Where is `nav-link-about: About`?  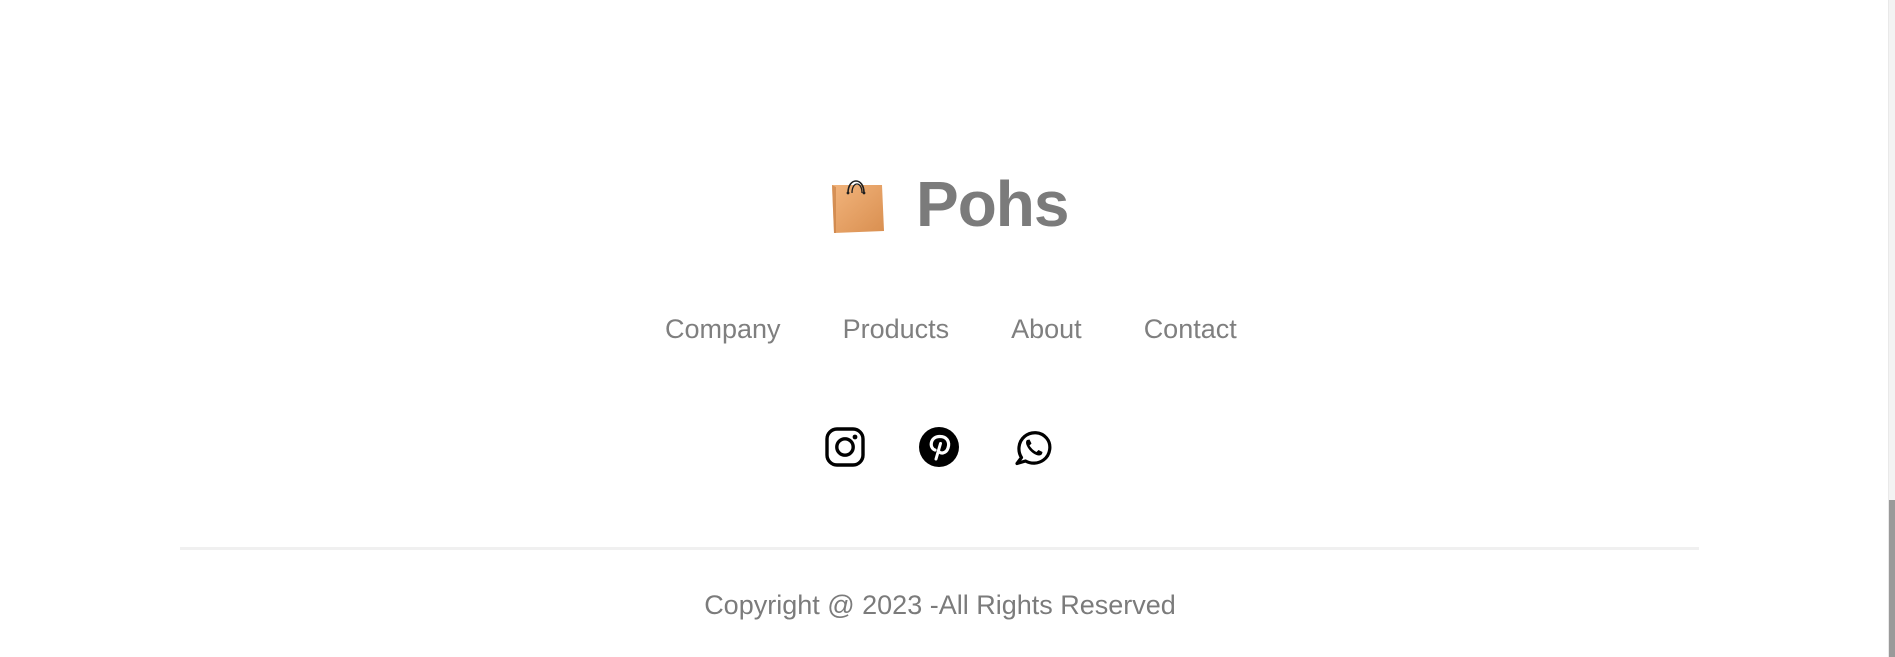
nav-link-about: About is located at coordinates (1046, 329).